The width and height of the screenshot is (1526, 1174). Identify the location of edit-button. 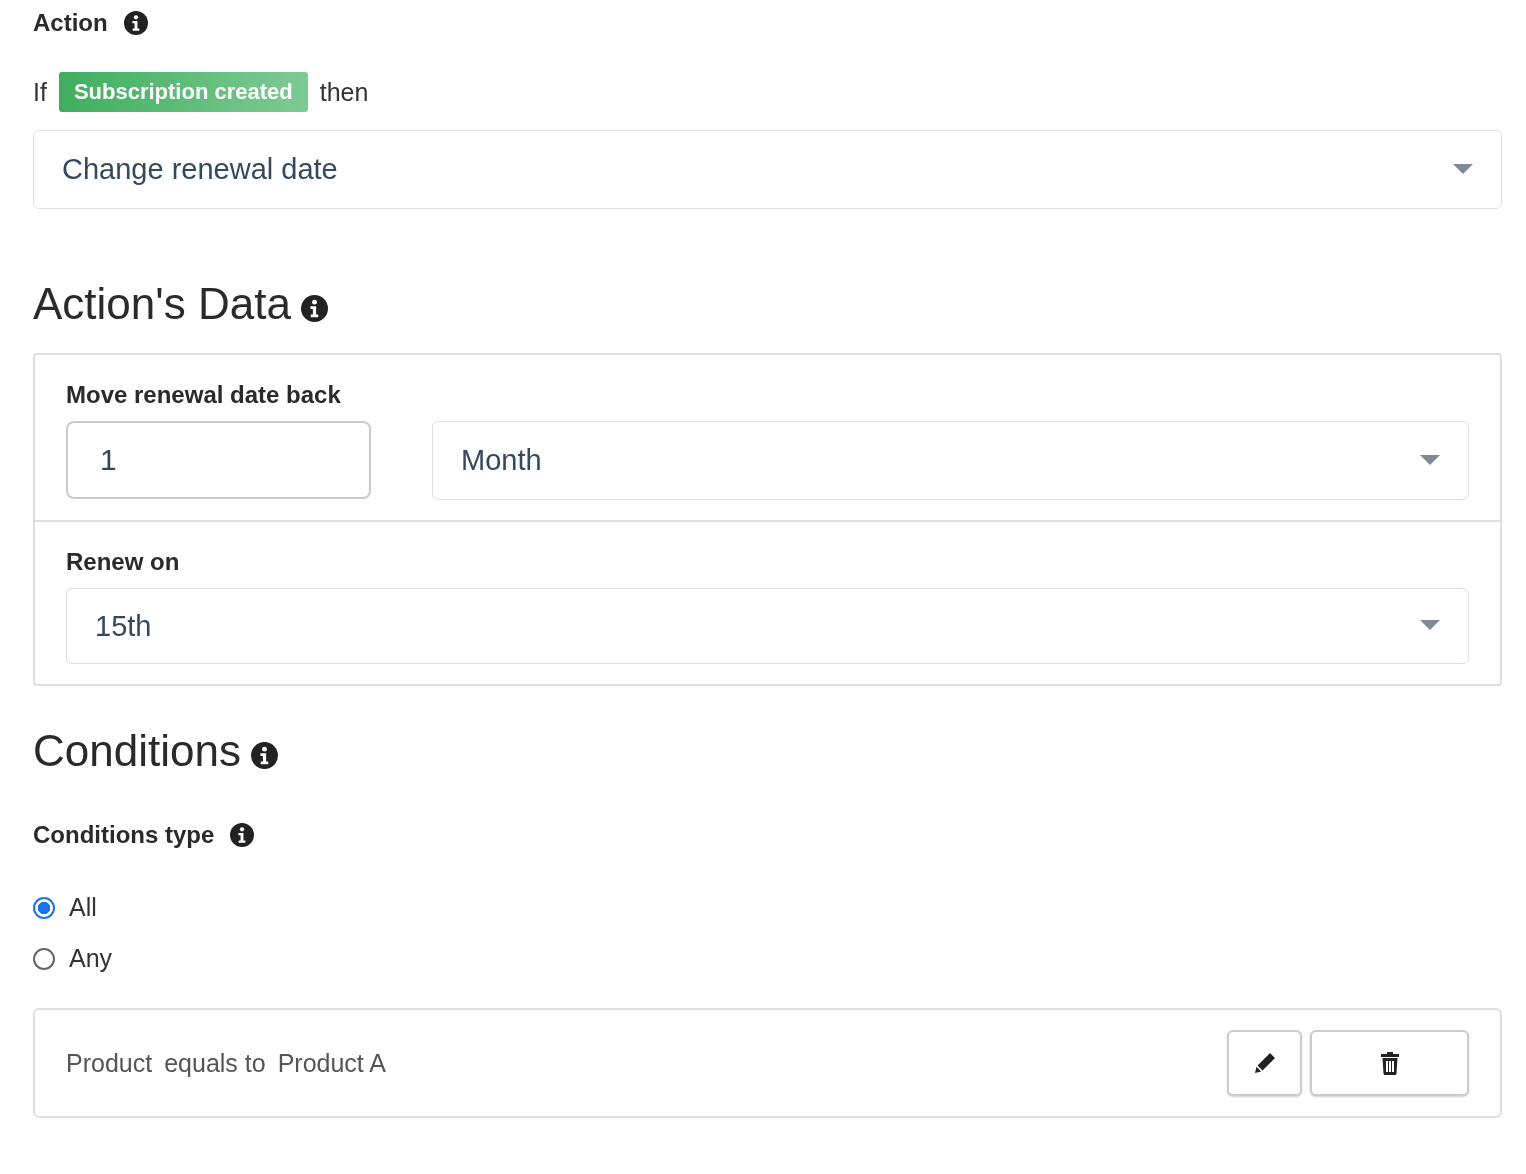
(1264, 1063).